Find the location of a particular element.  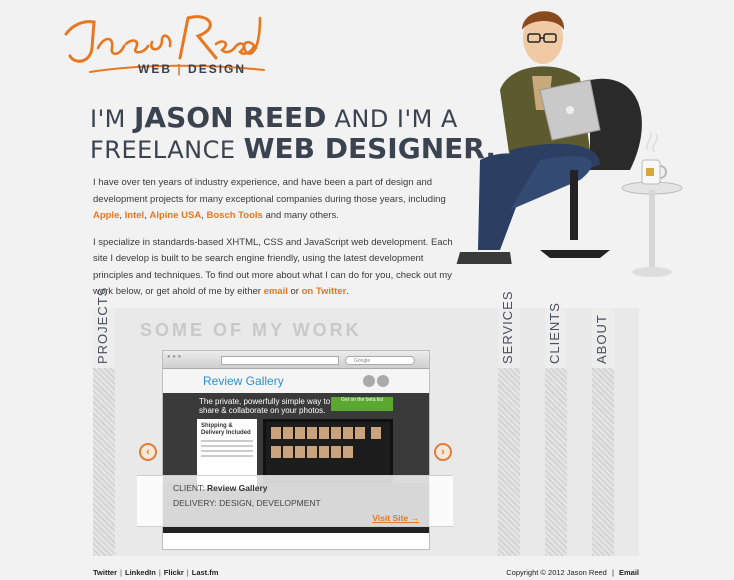

visit-site-link: Visit Site → is located at coordinates (395, 518).